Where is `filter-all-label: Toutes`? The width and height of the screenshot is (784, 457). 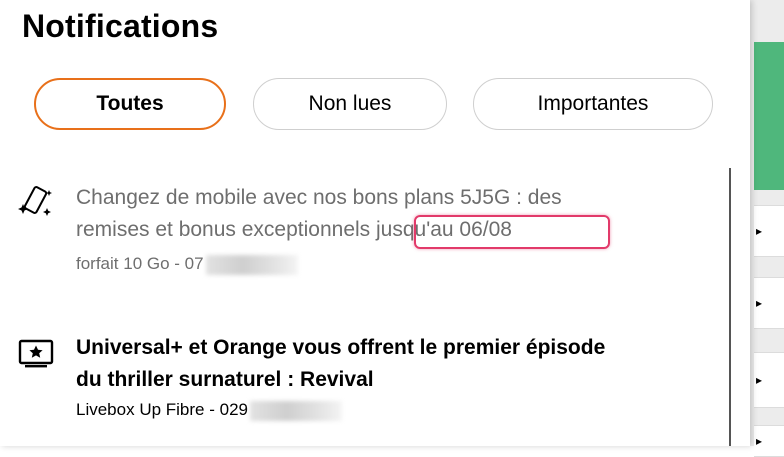
filter-all-label: Toutes is located at coordinates (130, 103).